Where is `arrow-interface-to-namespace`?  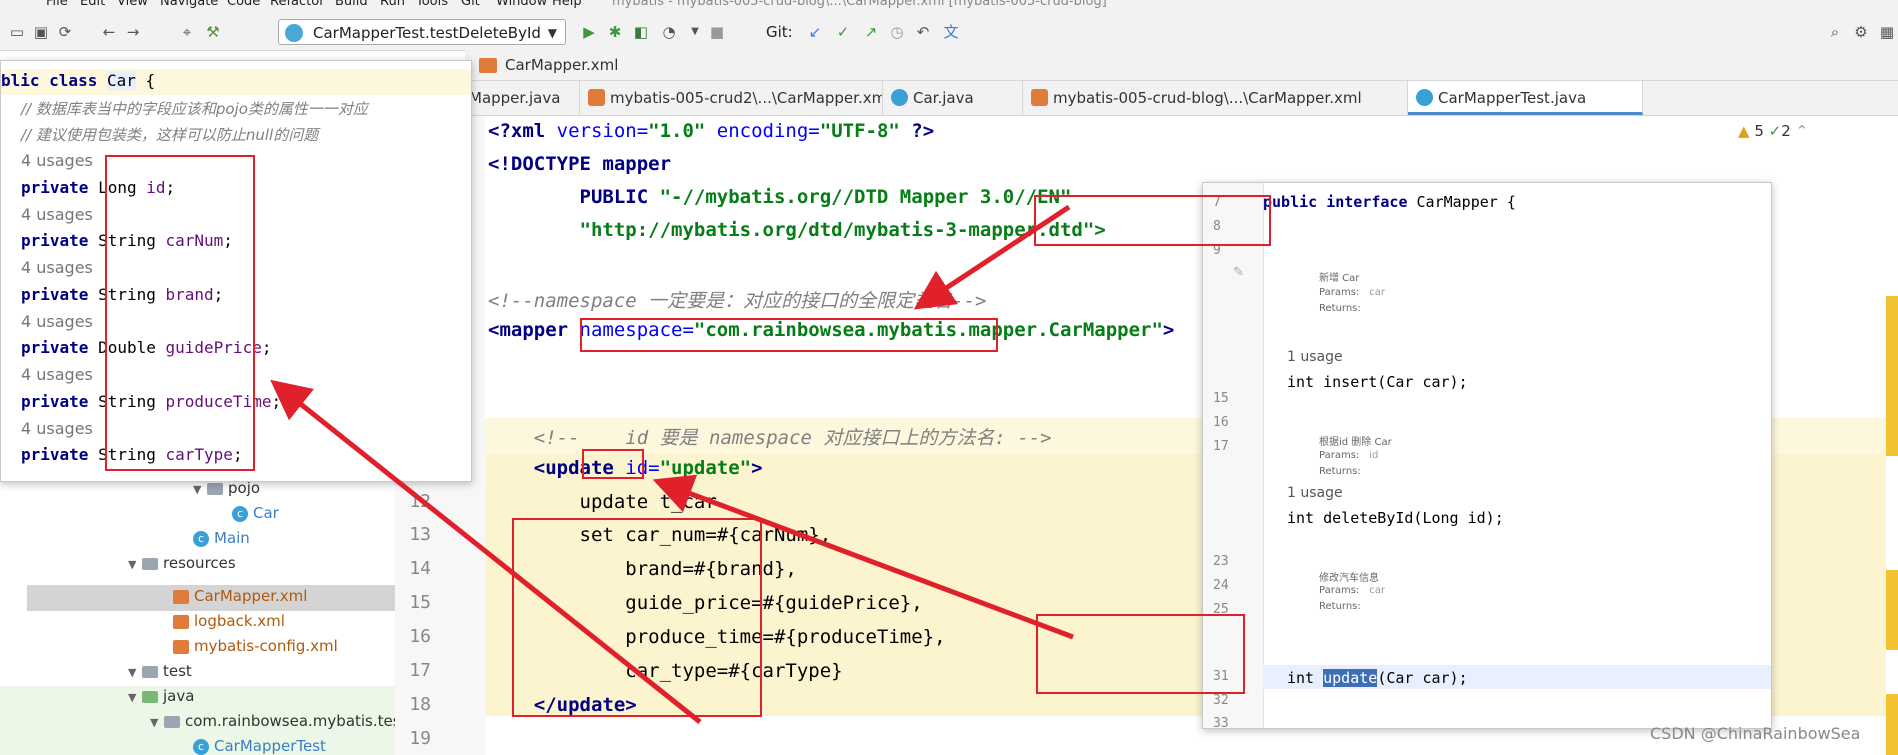 arrow-interface-to-namespace is located at coordinates (992, 257).